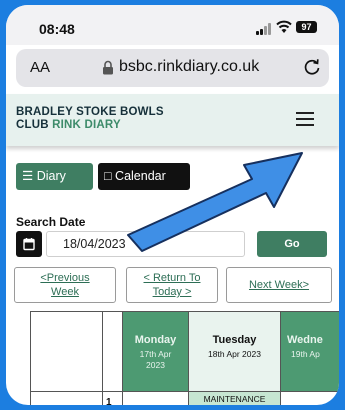 The height and width of the screenshot is (410, 345). Describe the element at coordinates (108, 176) in the screenshot. I see `calendar-icon: □` at that location.